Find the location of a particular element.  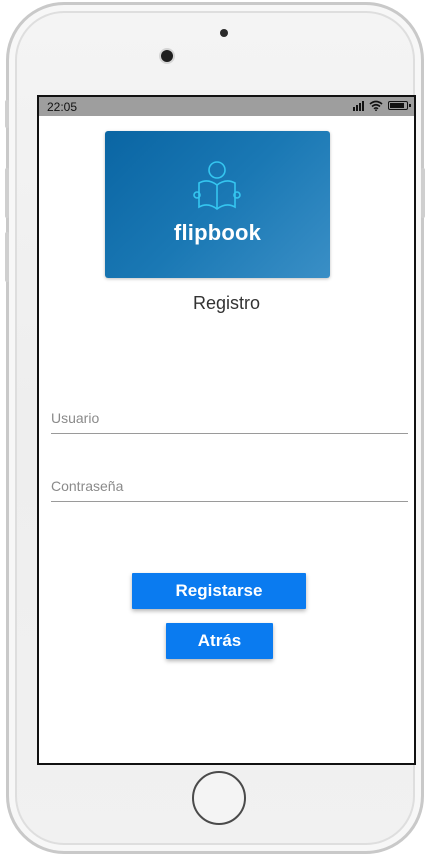

battery-level is located at coordinates (397, 105).